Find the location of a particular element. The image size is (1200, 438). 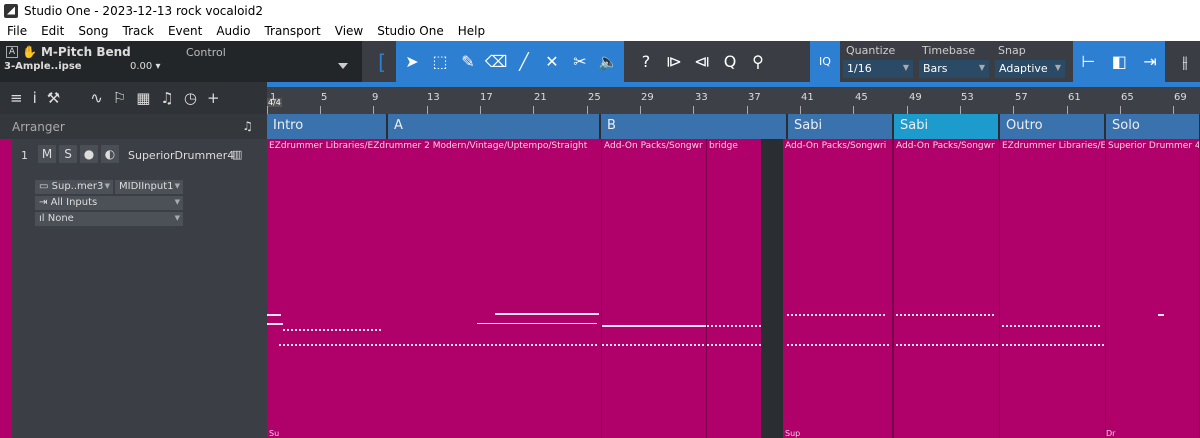

music-note-icon: ♫ is located at coordinates (247, 126).